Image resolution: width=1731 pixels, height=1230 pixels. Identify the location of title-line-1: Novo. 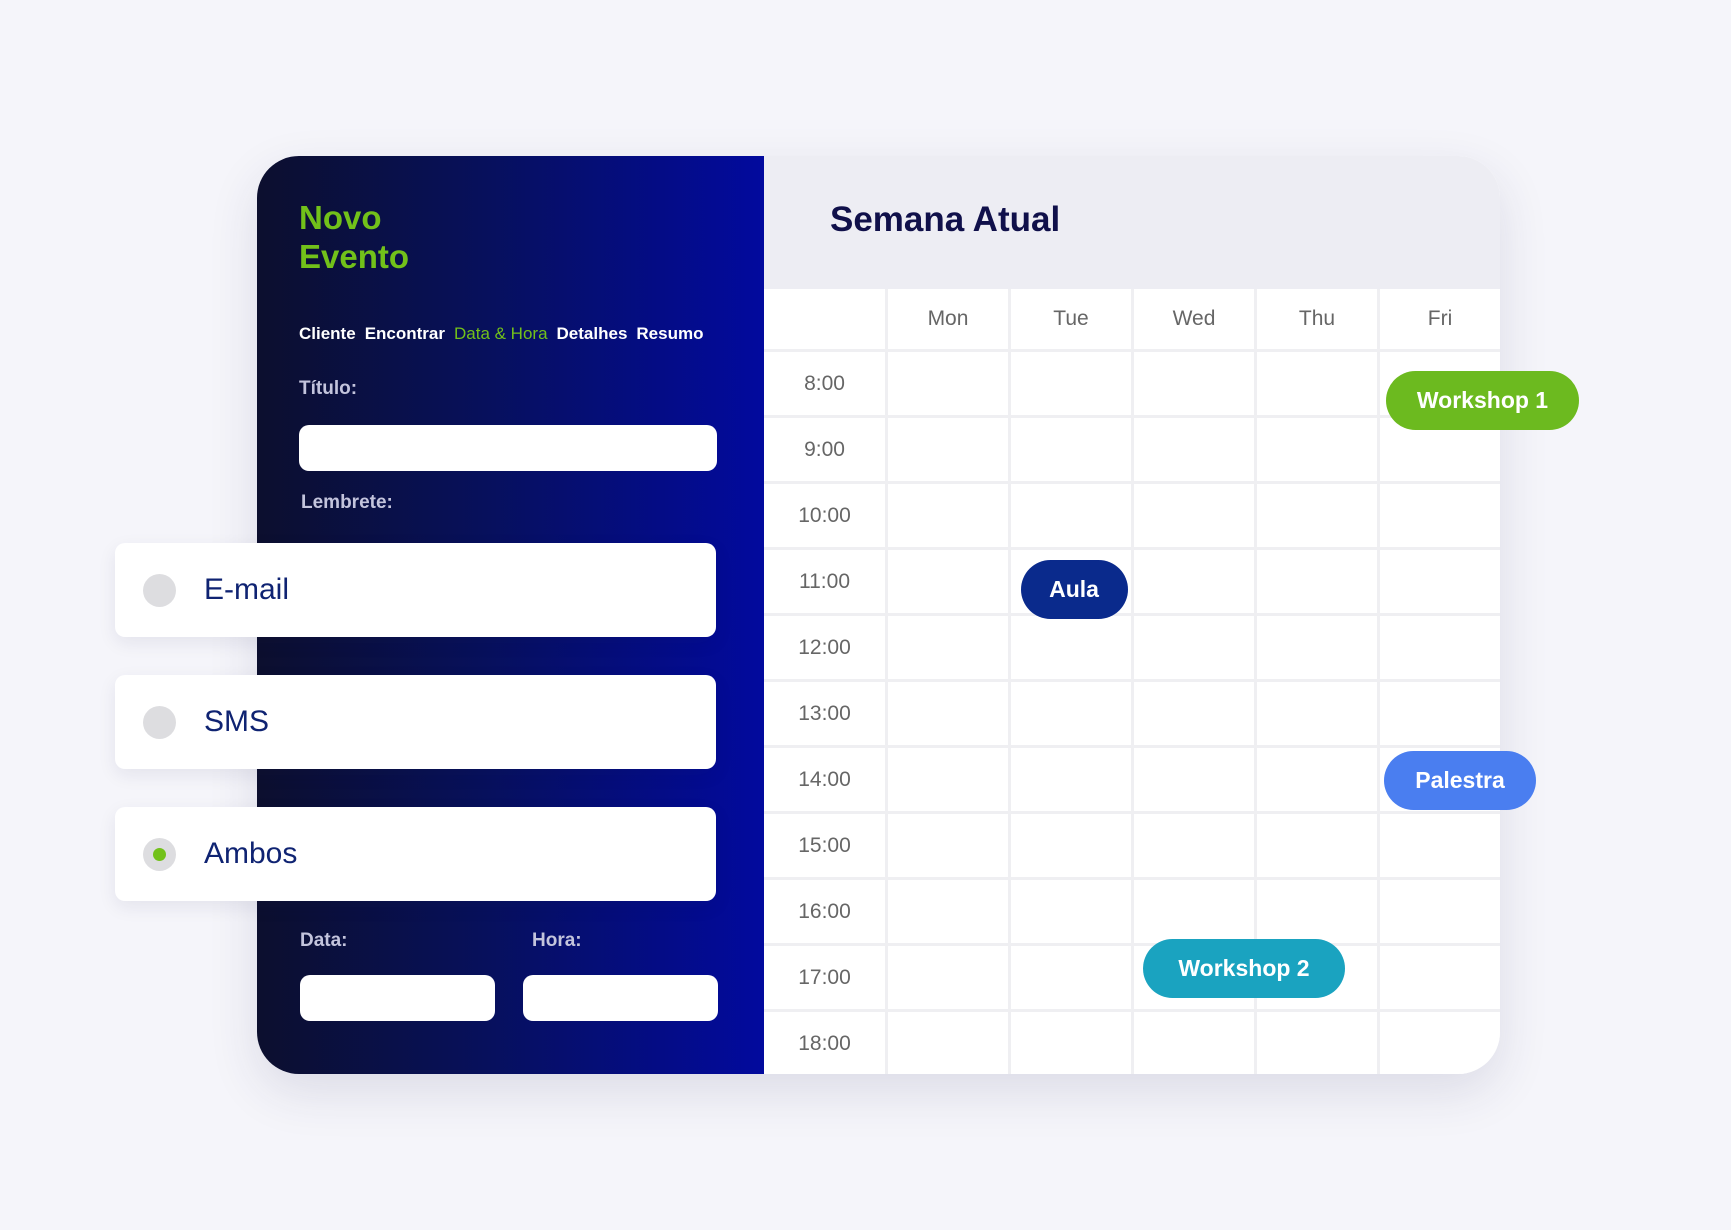
(340, 217).